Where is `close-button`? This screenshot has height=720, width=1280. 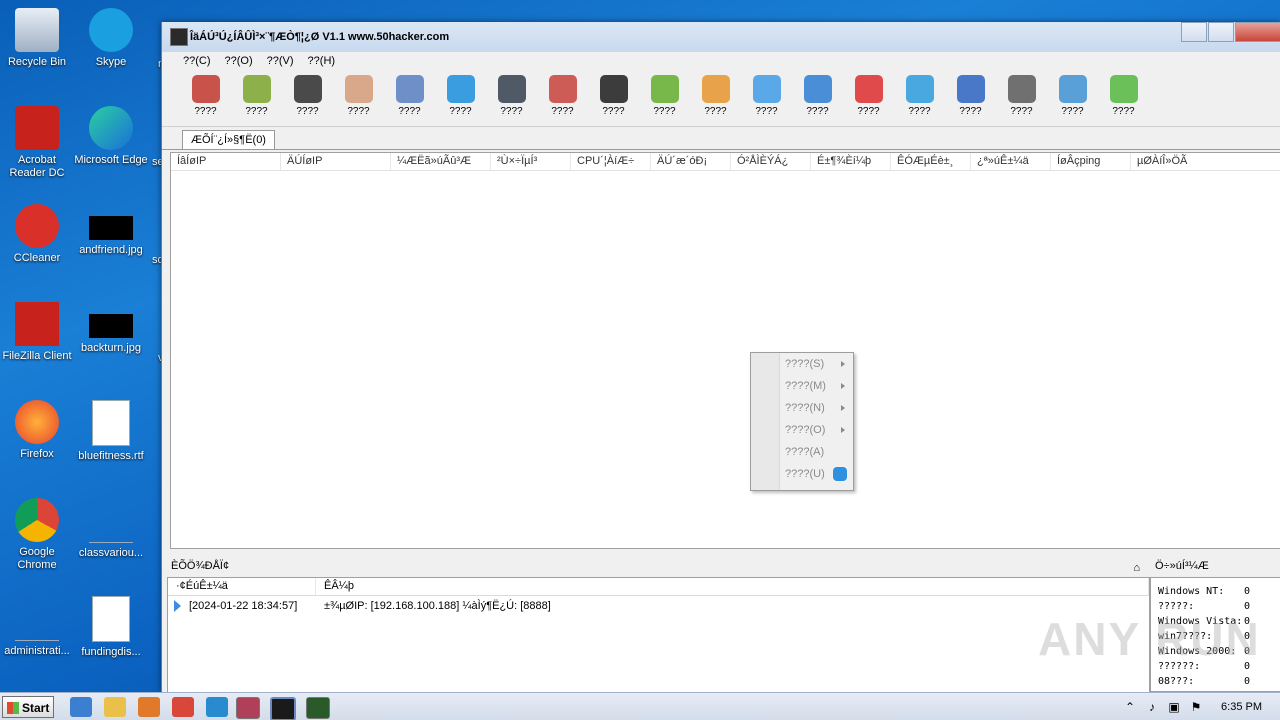 close-button is located at coordinates (1257, 32).